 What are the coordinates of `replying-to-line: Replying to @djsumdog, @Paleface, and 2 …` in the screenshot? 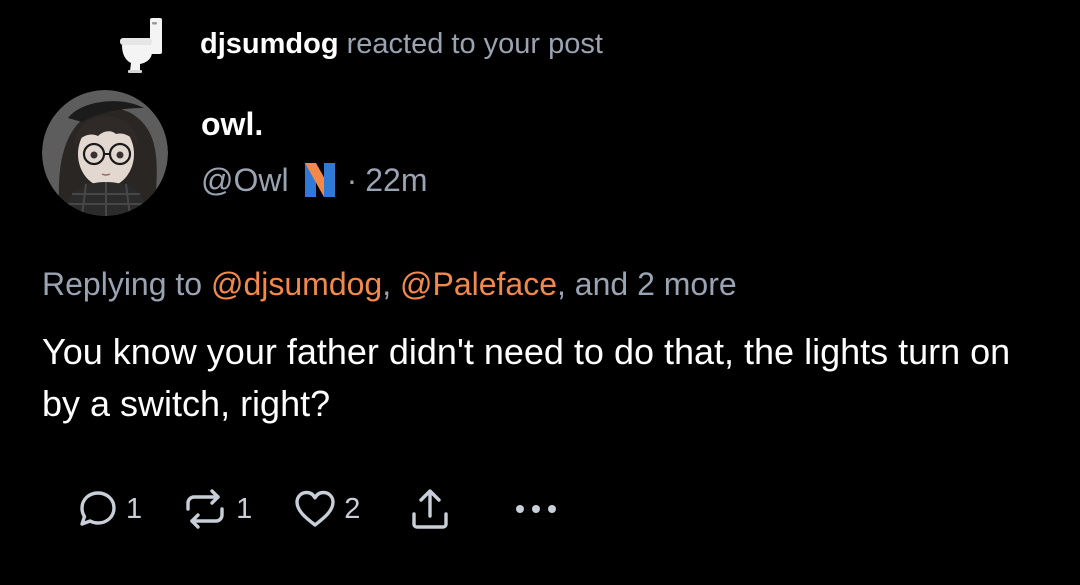 It's located at (389, 284).